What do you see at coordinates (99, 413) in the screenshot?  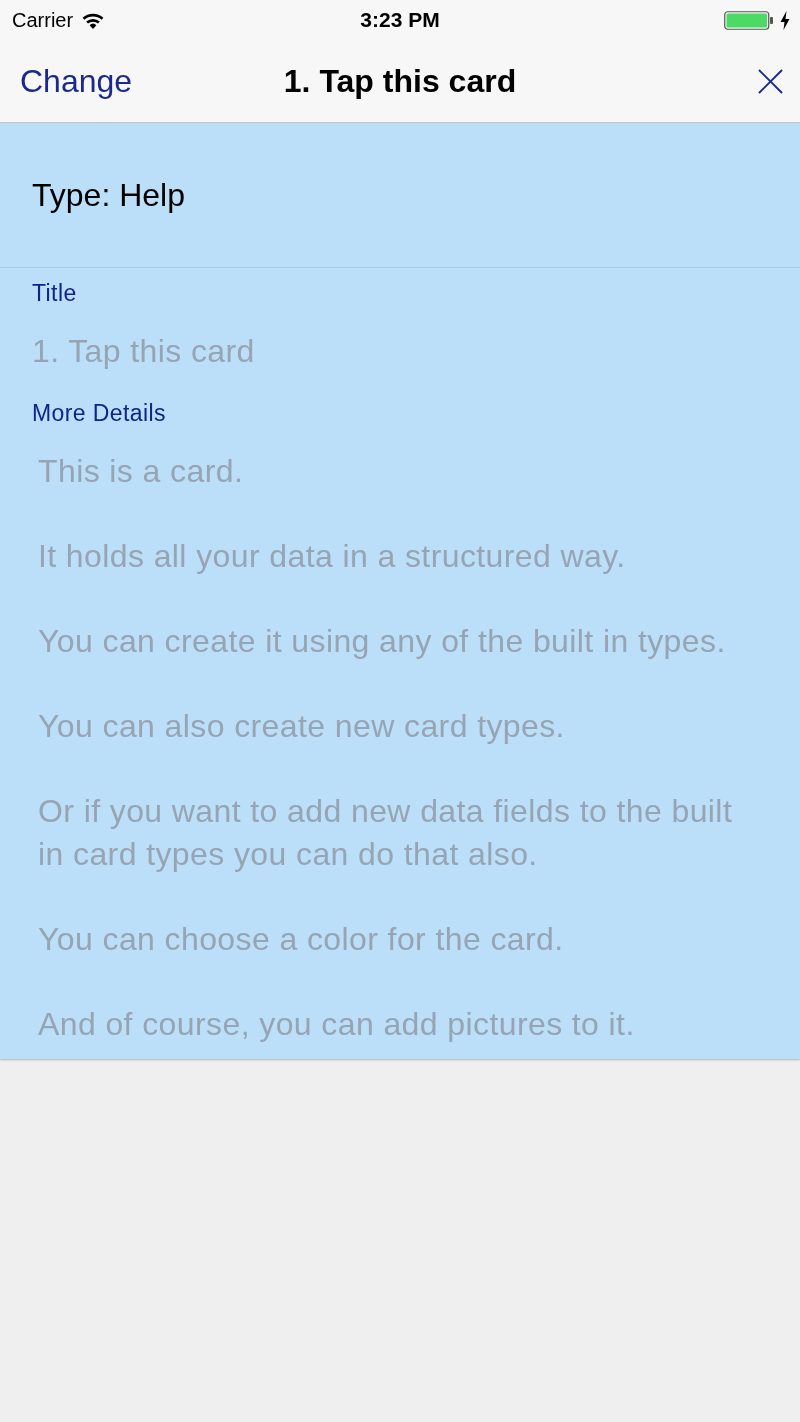 I see `field-label: More Details` at bounding box center [99, 413].